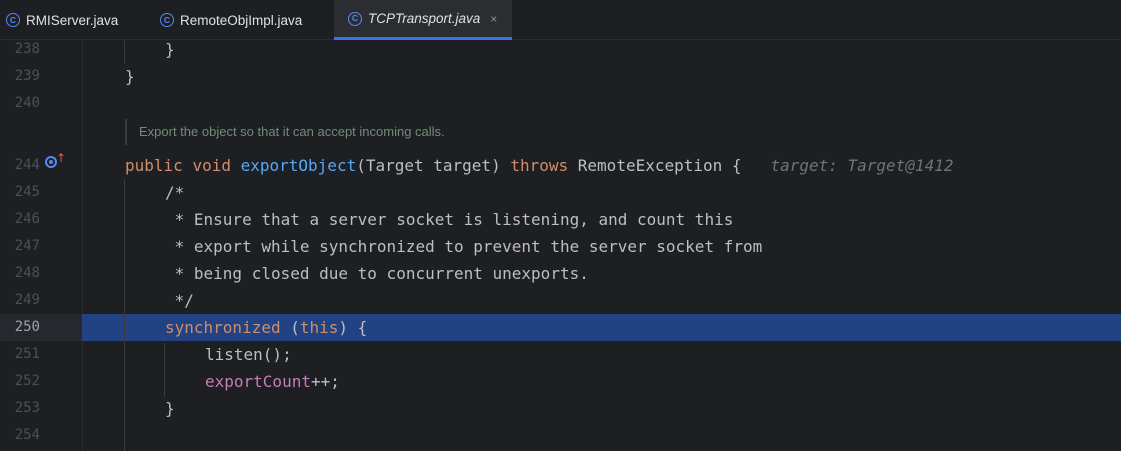 This screenshot has height=451, width=1121. What do you see at coordinates (27, 435) in the screenshot?
I see `line-number: 254` at bounding box center [27, 435].